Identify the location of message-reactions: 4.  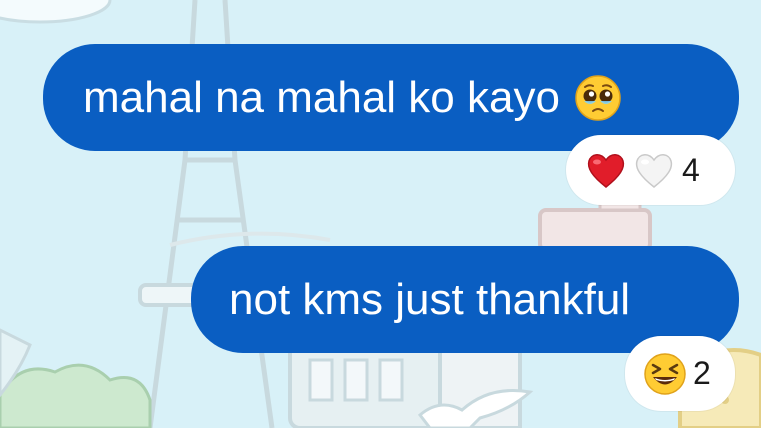
(650, 170).